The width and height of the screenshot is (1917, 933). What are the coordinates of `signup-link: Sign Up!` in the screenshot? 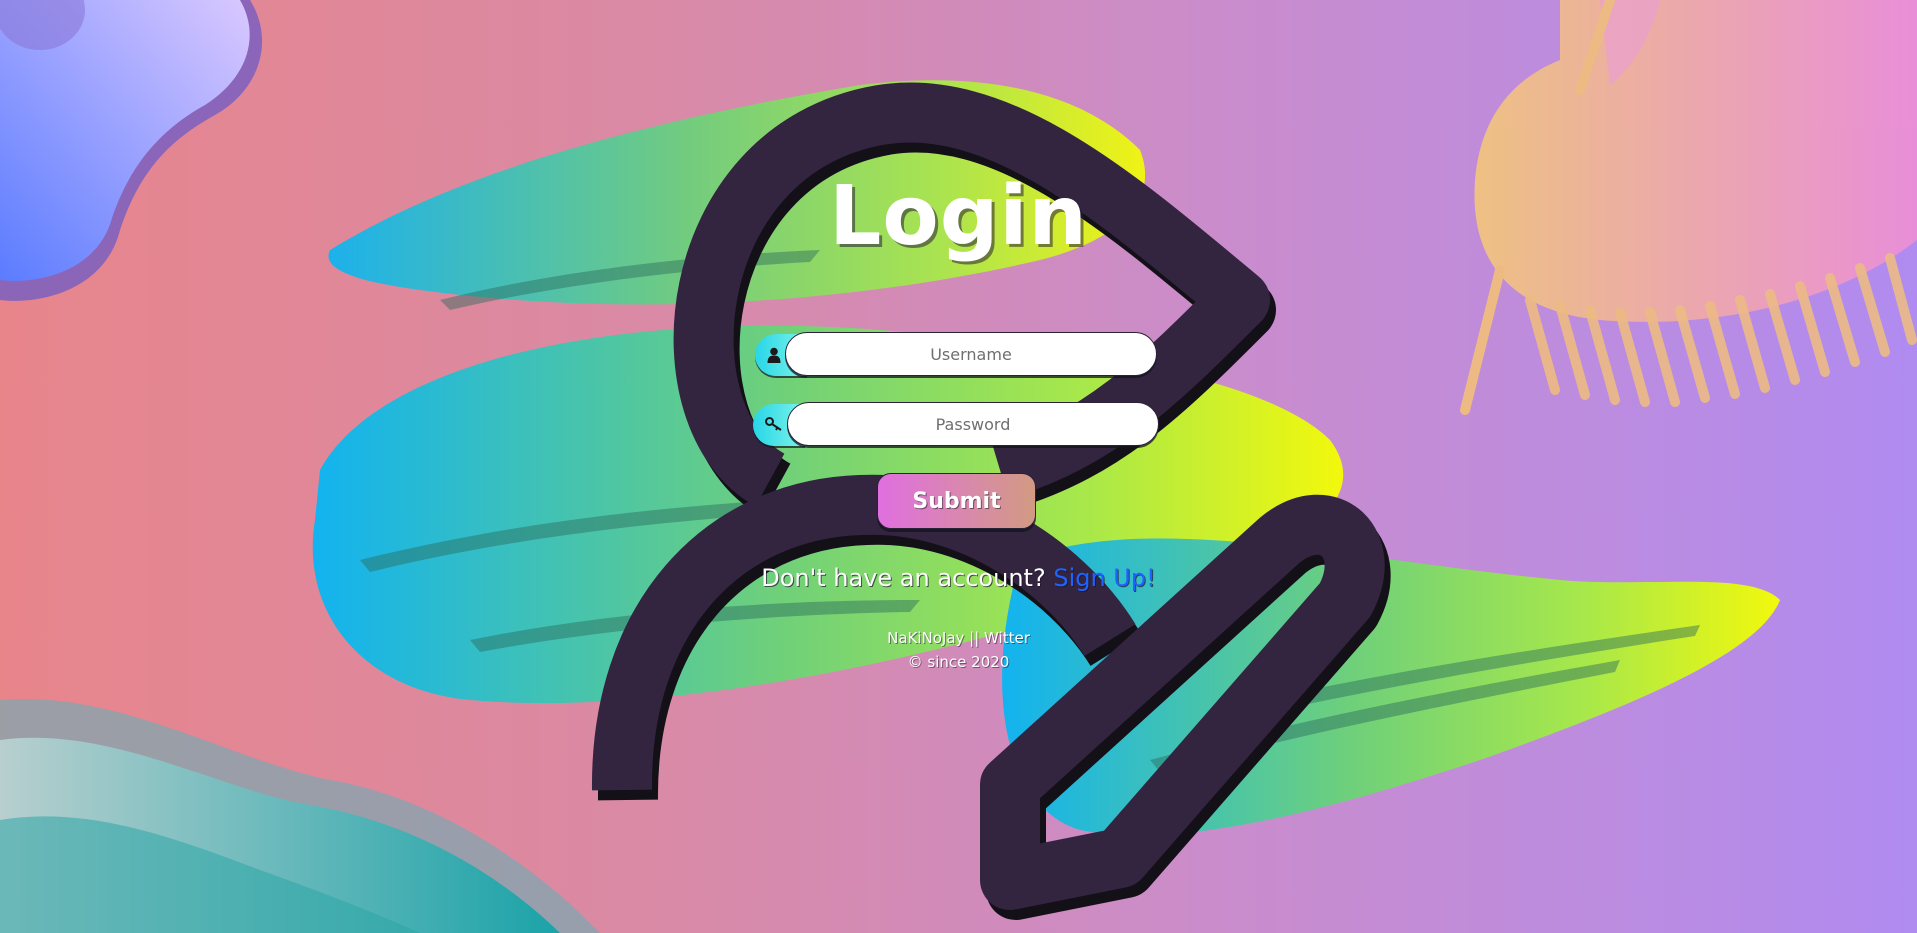 It's located at (1104, 578).